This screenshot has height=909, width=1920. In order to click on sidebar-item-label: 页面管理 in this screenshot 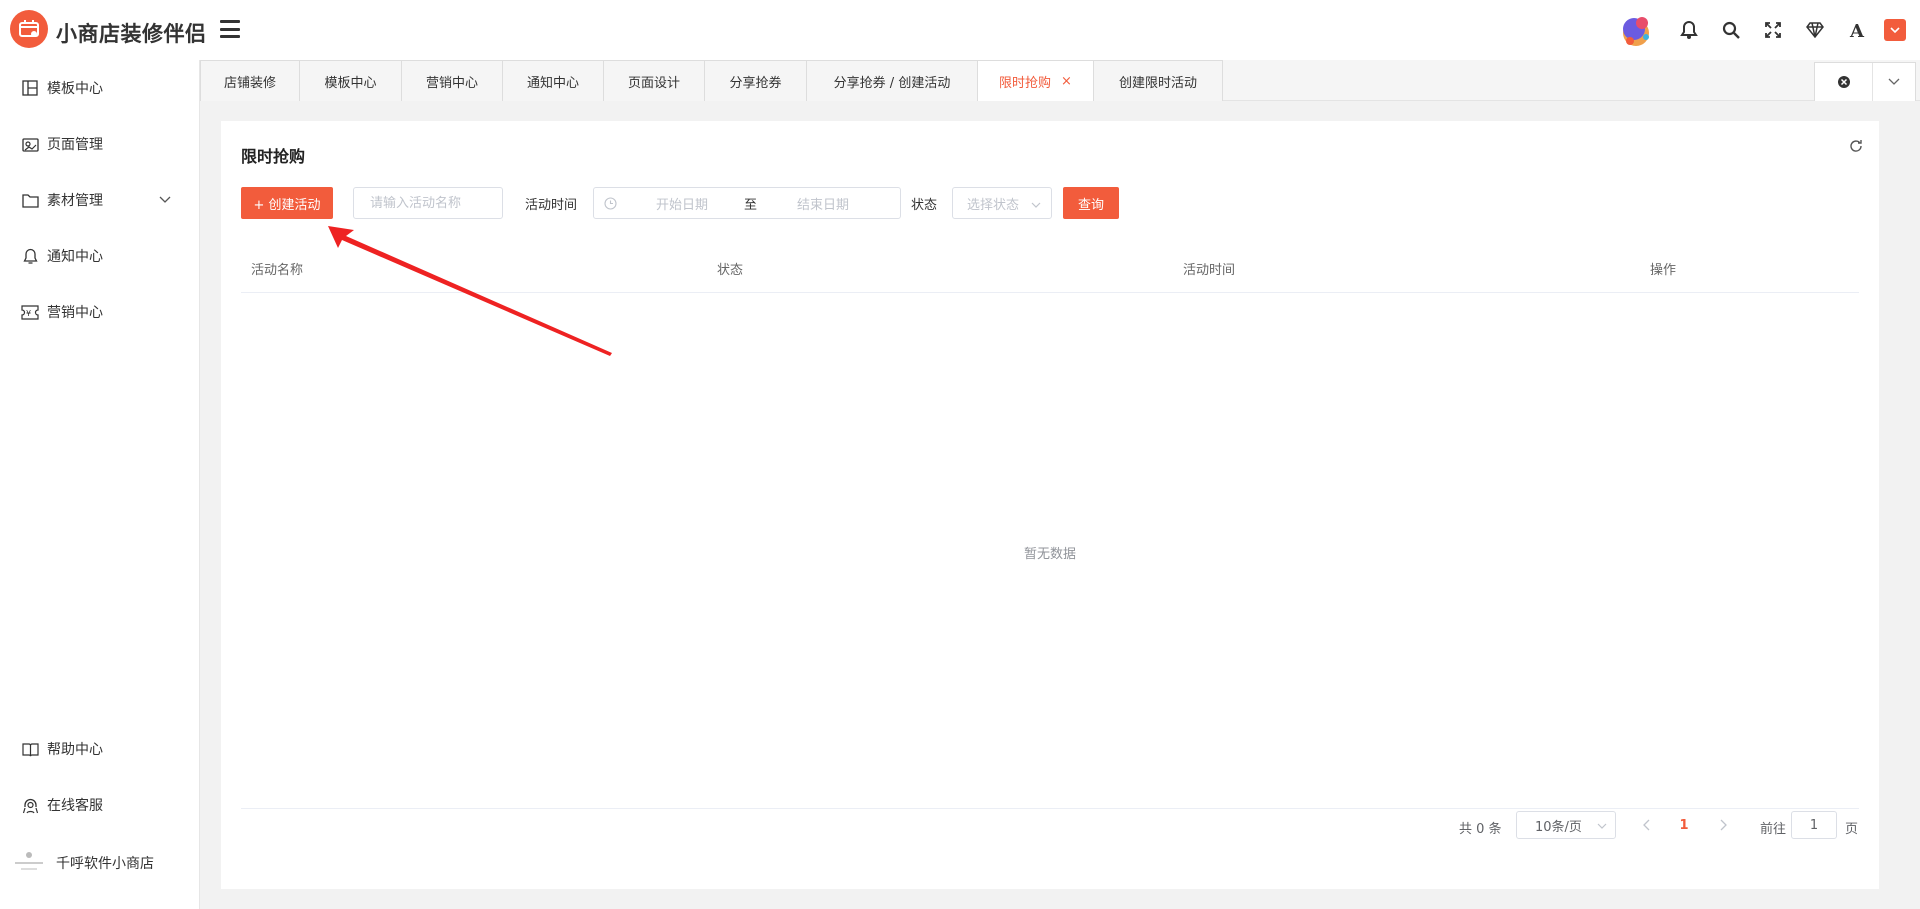, I will do `click(75, 145)`.